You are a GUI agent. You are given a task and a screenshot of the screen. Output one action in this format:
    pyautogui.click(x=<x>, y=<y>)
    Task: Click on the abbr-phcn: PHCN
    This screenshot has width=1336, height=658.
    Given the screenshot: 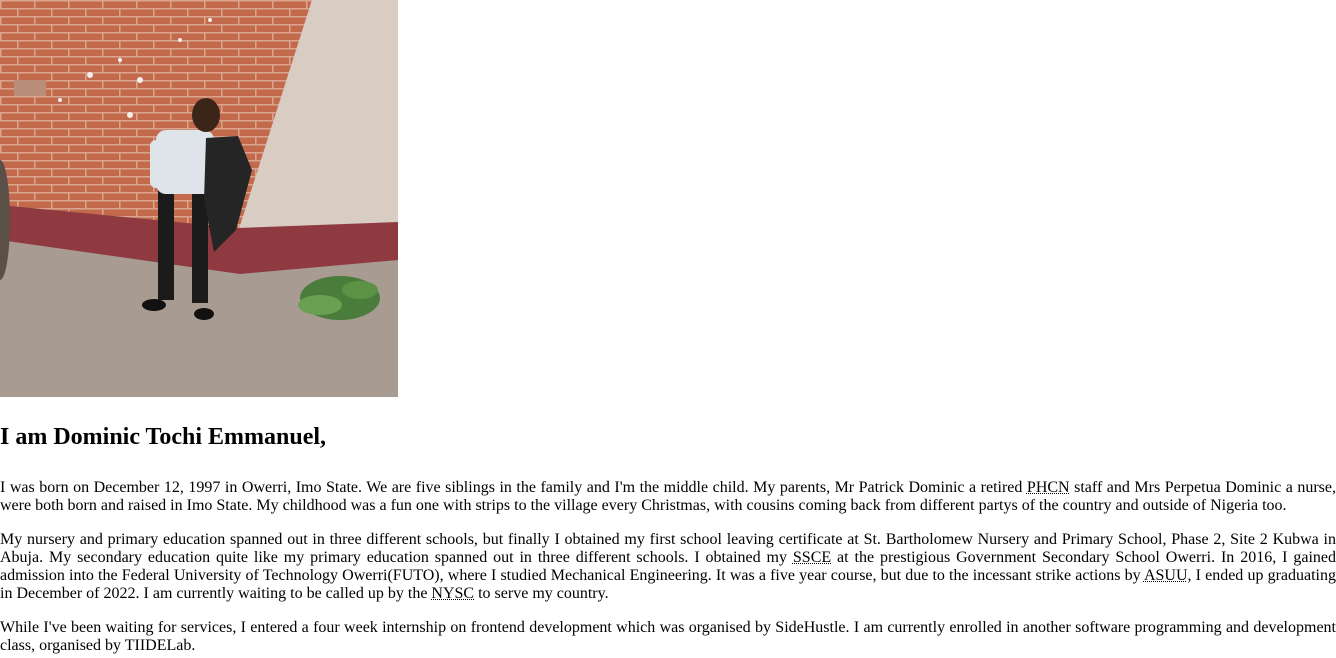 What is the action you would take?
    pyautogui.click(x=1048, y=487)
    